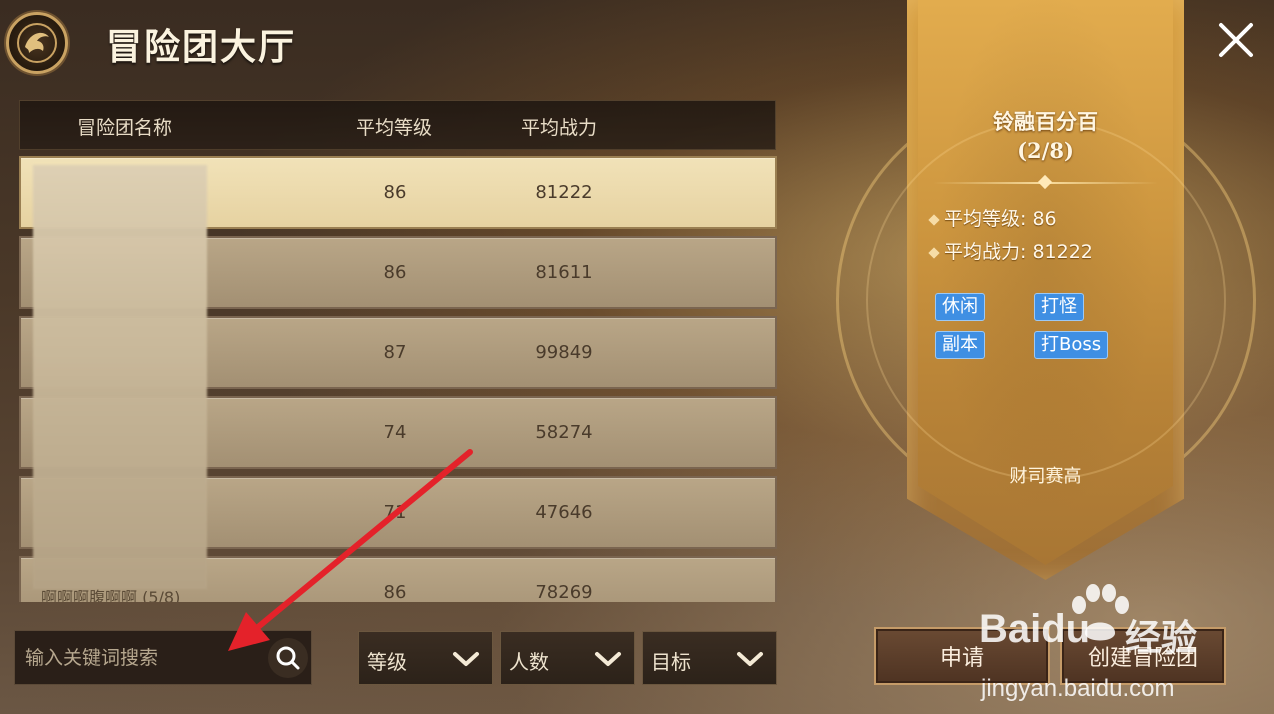  I want to click on apply-button: 申请, so click(962, 656).